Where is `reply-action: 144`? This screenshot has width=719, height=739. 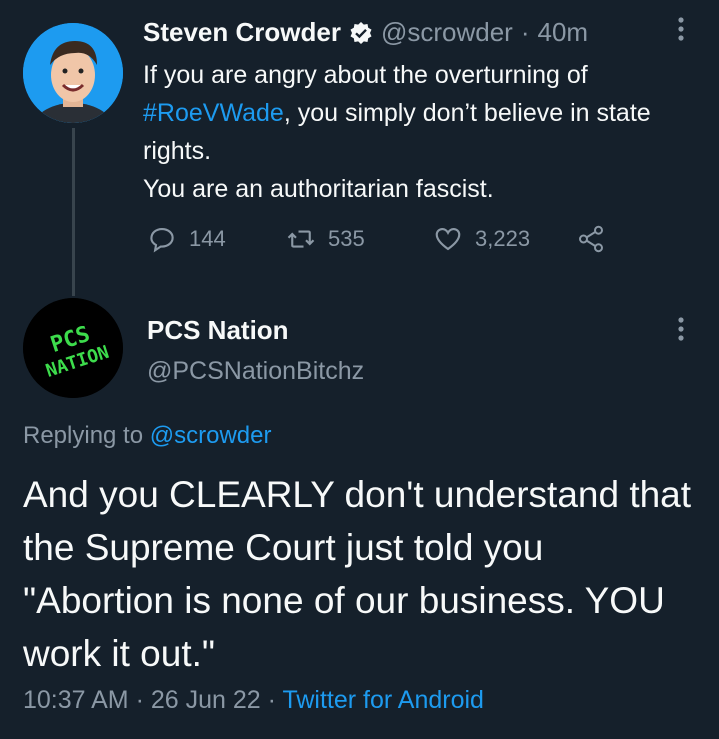
reply-action: 144 is located at coordinates (186, 239).